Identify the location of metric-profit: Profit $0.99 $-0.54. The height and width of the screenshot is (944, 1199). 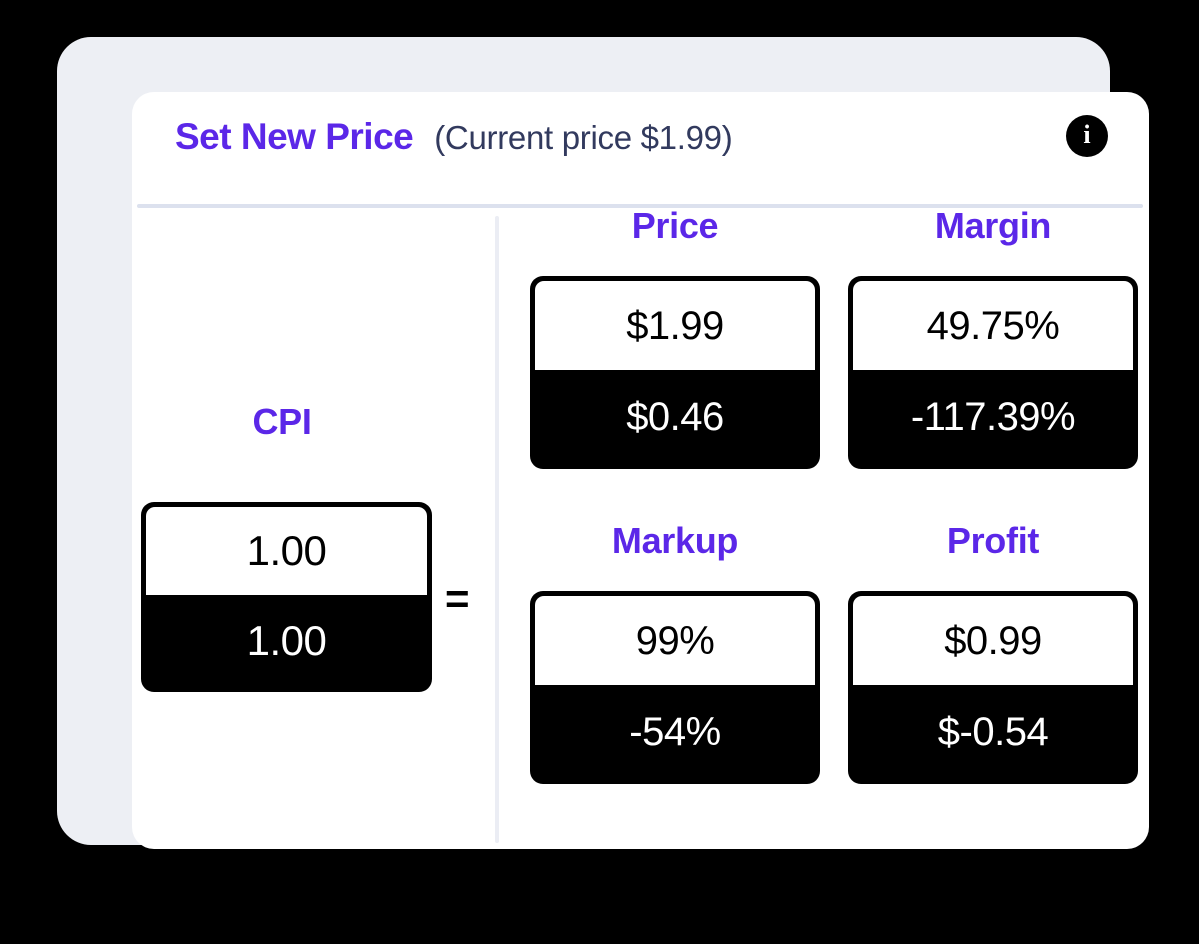
(993, 653).